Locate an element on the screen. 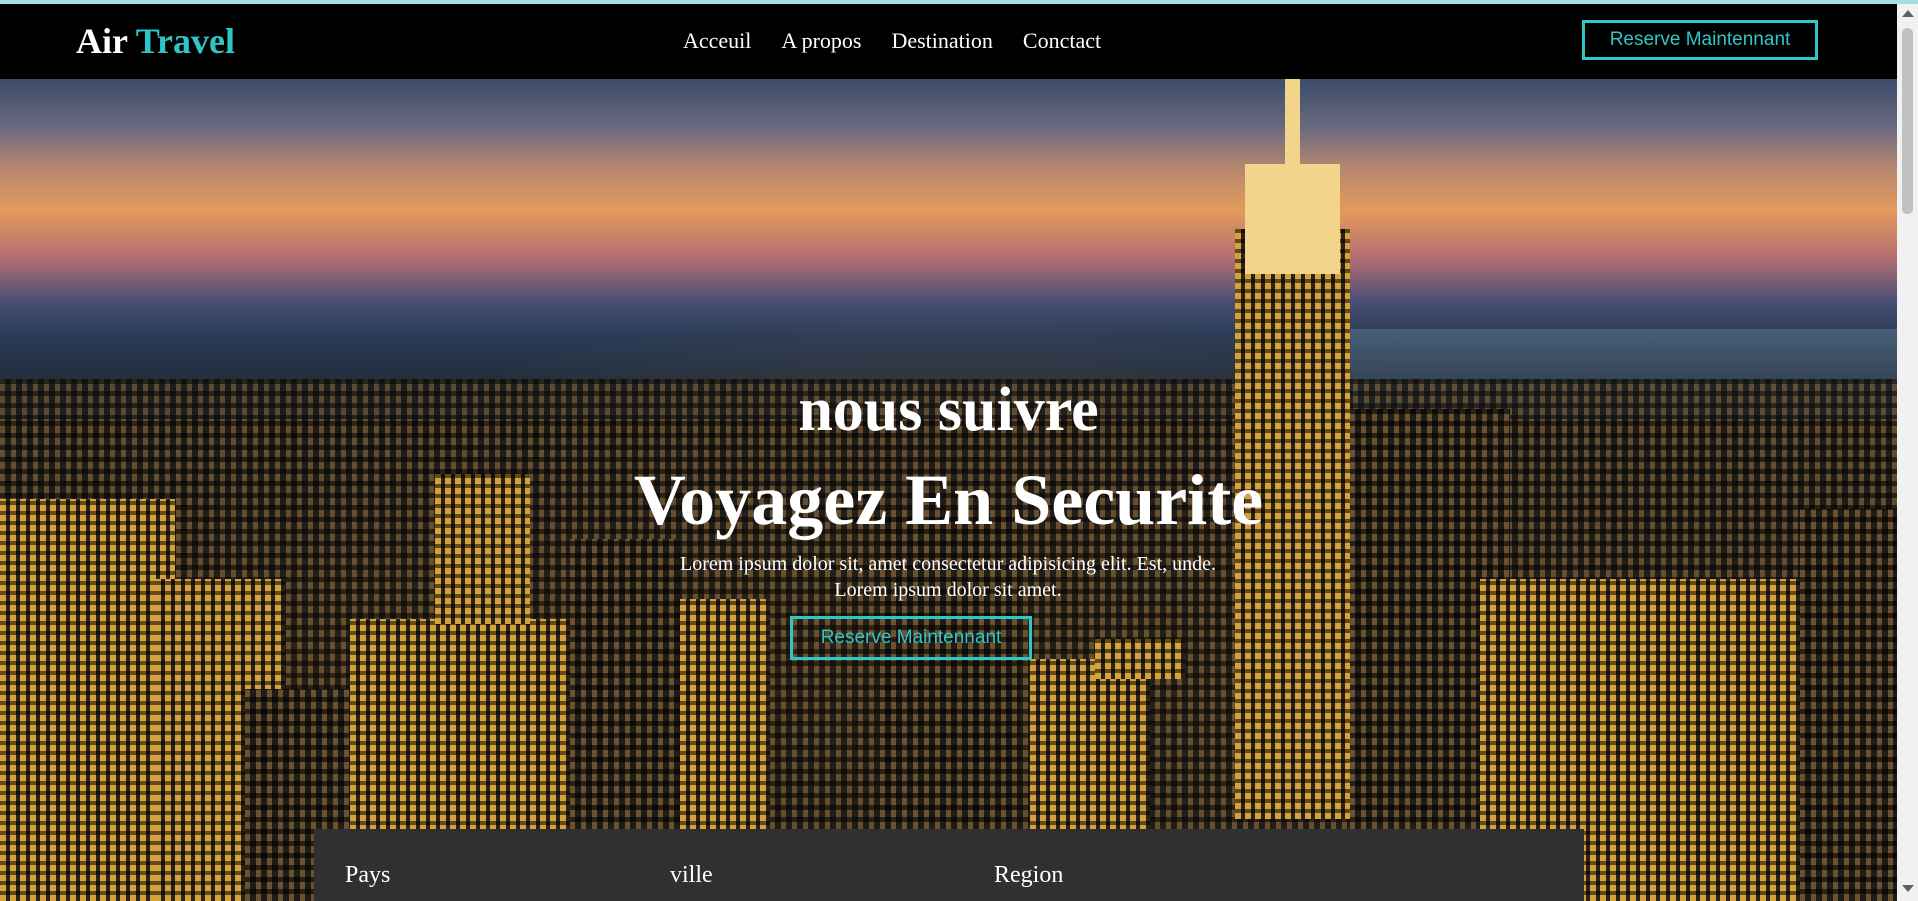  search-panel: Pays ville Region is located at coordinates (949, 865).